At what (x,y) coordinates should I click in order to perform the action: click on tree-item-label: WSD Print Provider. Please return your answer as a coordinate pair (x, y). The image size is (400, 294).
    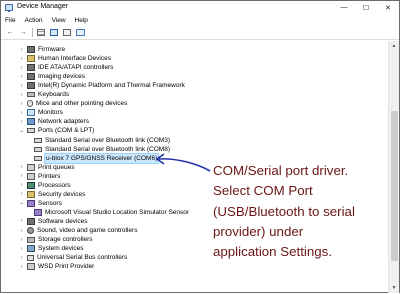
    Looking at the image, I should click on (66, 267).